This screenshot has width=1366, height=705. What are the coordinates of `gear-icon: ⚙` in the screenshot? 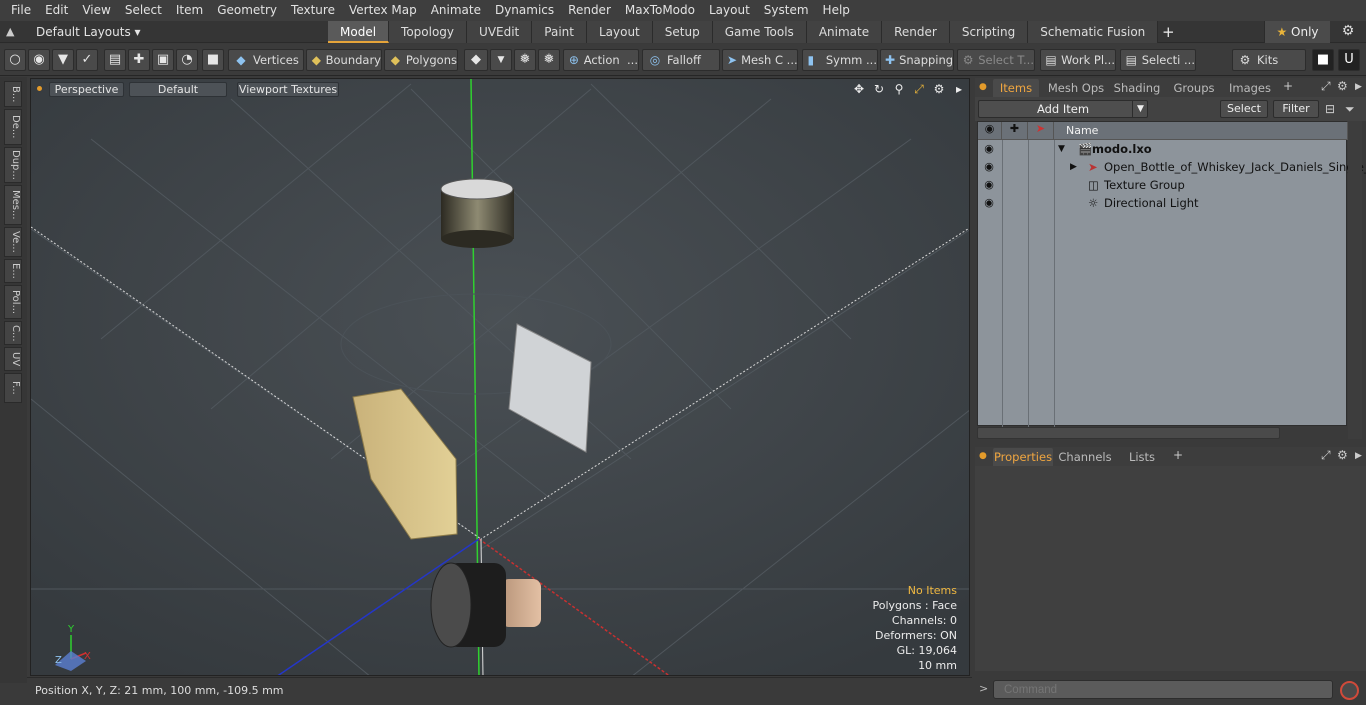 It's located at (1348, 32).